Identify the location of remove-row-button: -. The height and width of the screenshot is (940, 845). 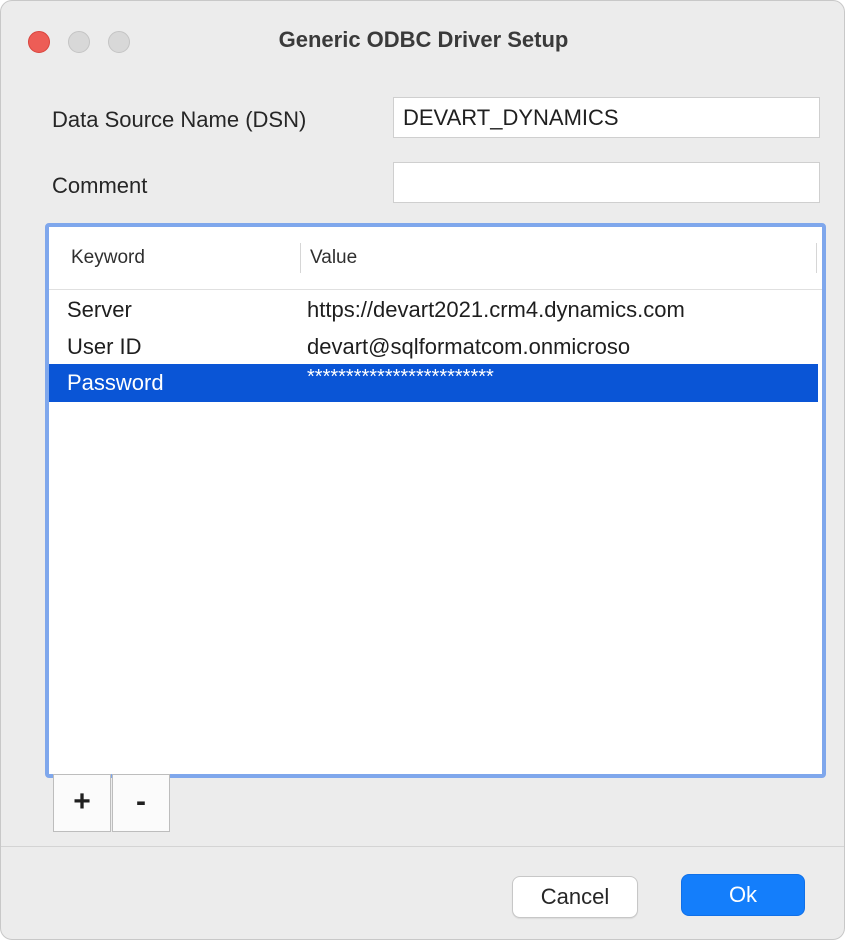
(141, 803).